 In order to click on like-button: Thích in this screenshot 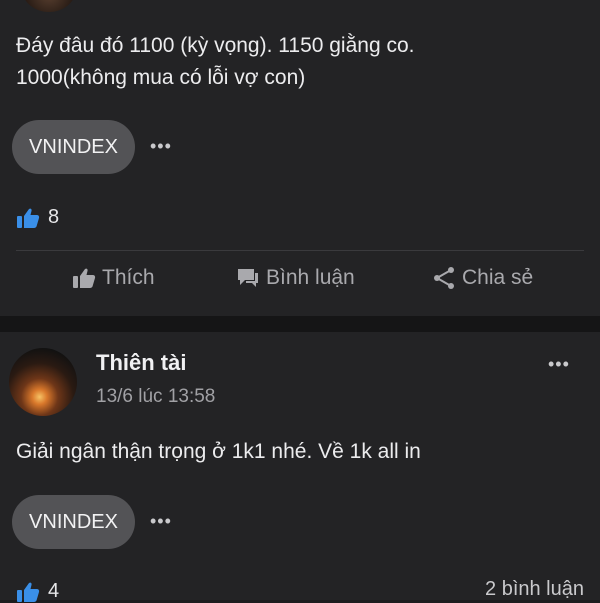, I will do `click(113, 278)`.